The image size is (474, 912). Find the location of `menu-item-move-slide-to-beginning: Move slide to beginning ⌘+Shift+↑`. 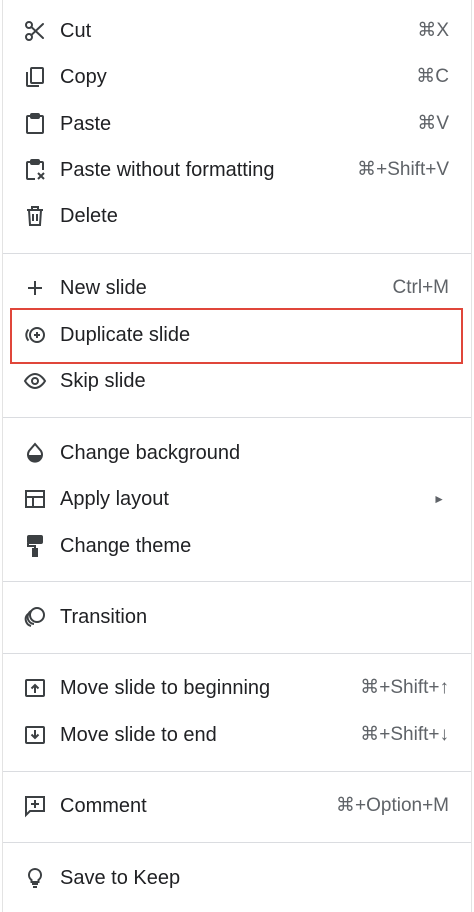

menu-item-move-slide-to-beginning: Move slide to beginning ⌘+Shift+↑ is located at coordinates (237, 688).